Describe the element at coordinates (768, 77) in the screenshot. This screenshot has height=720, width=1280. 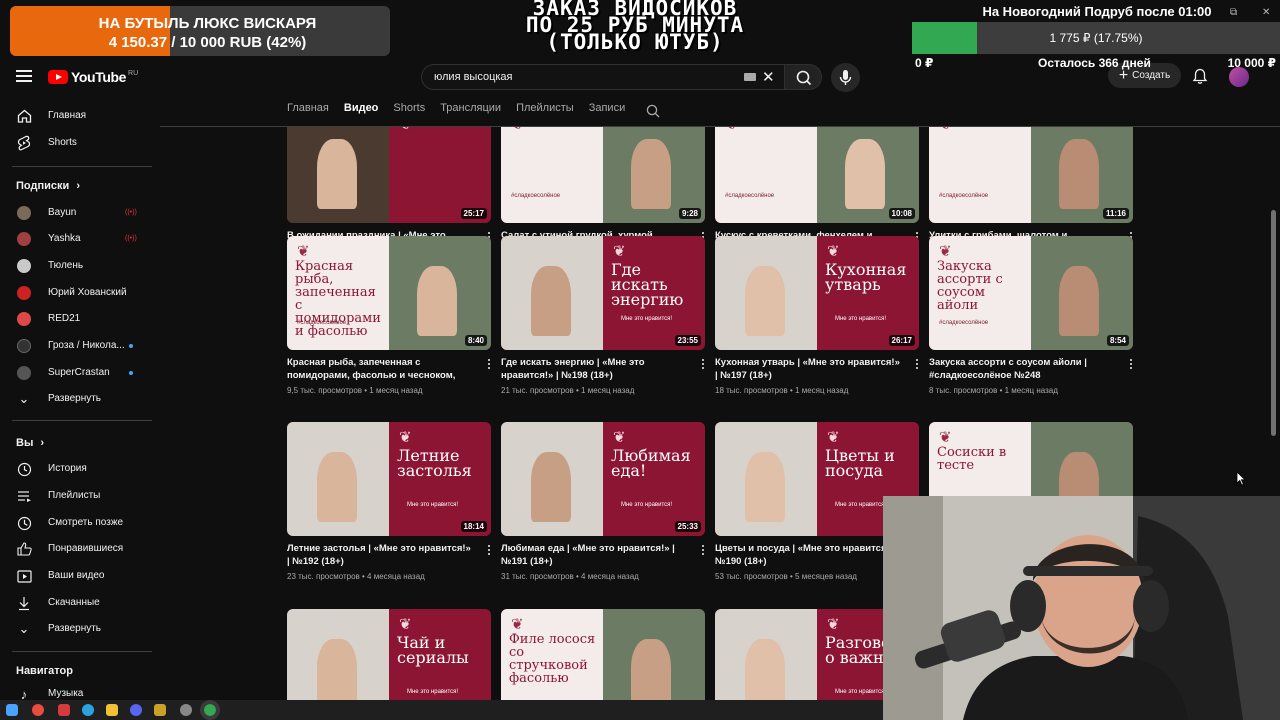
I see `clear-search-icon: ✕` at that location.